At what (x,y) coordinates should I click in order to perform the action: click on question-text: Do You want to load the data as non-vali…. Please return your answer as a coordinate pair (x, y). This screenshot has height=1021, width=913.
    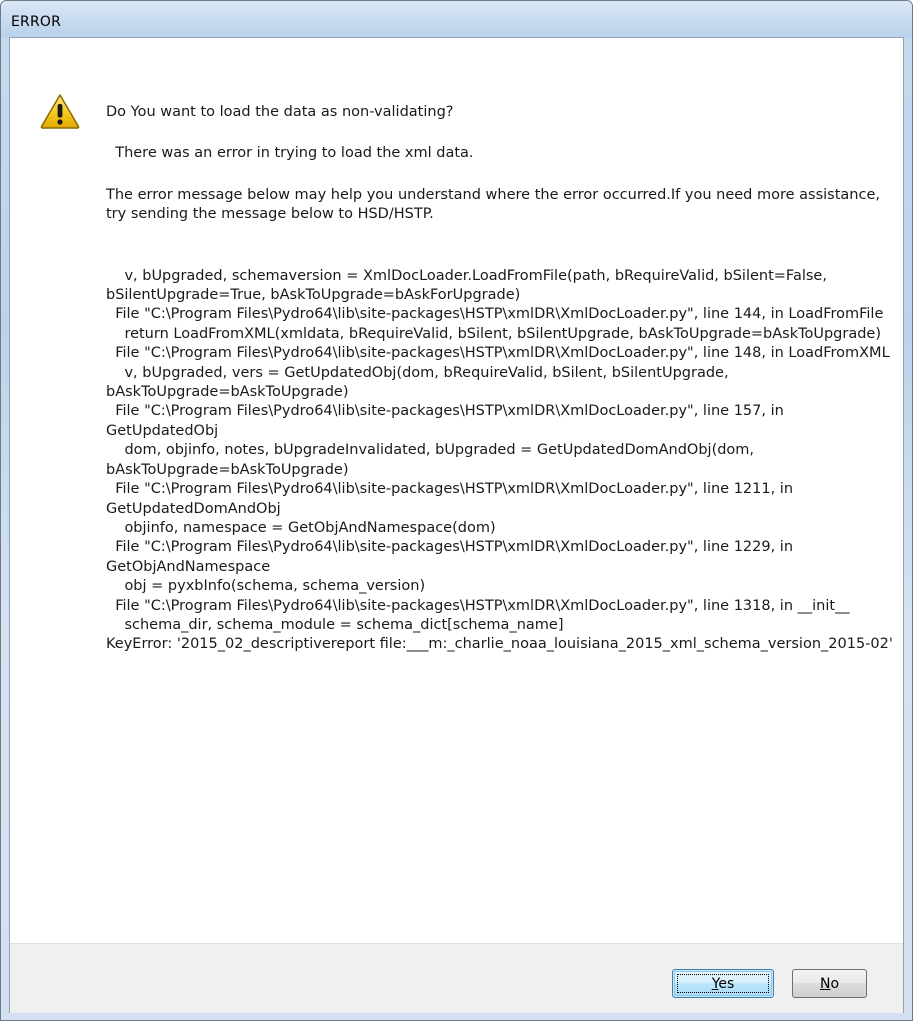
    Looking at the image, I should click on (280, 112).